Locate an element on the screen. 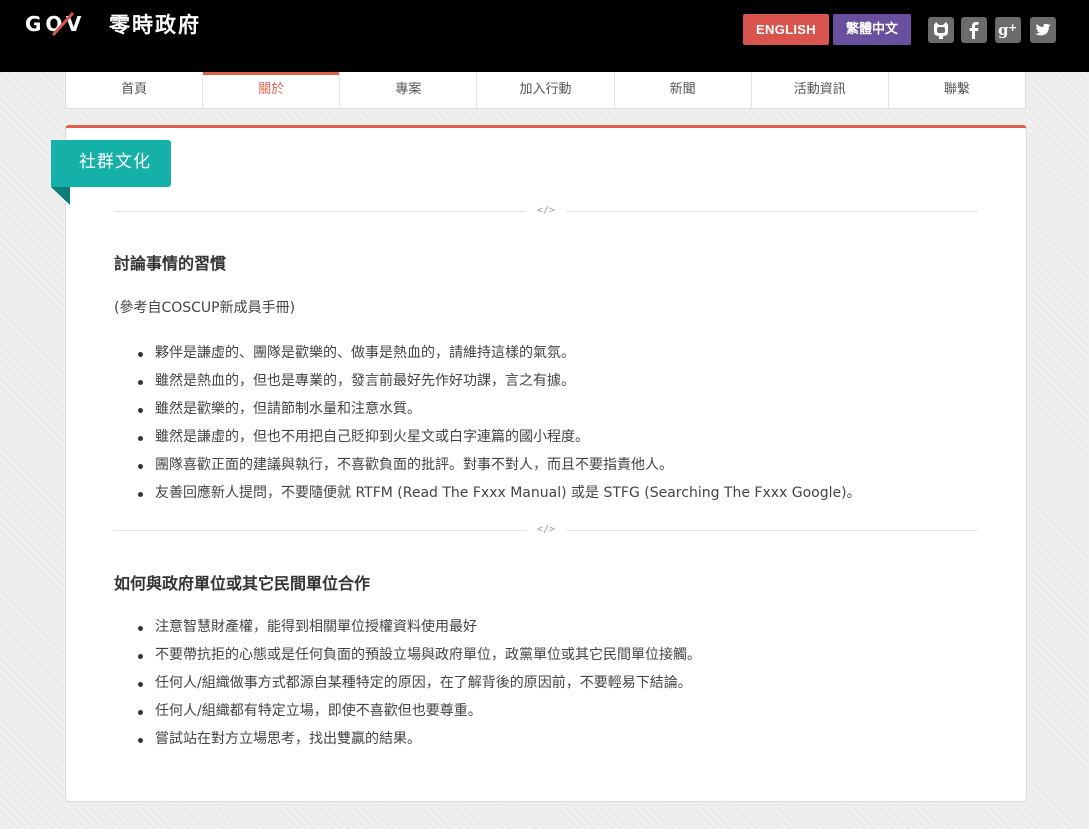  site-logo: GOV 零時政府 is located at coordinates (113, 24).